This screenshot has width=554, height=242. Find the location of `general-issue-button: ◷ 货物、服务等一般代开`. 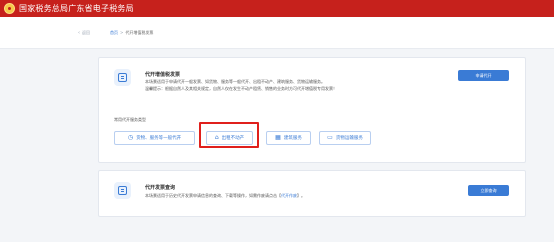

general-issue-button: ◷ 货物、服务等一般代开 is located at coordinates (154, 138).